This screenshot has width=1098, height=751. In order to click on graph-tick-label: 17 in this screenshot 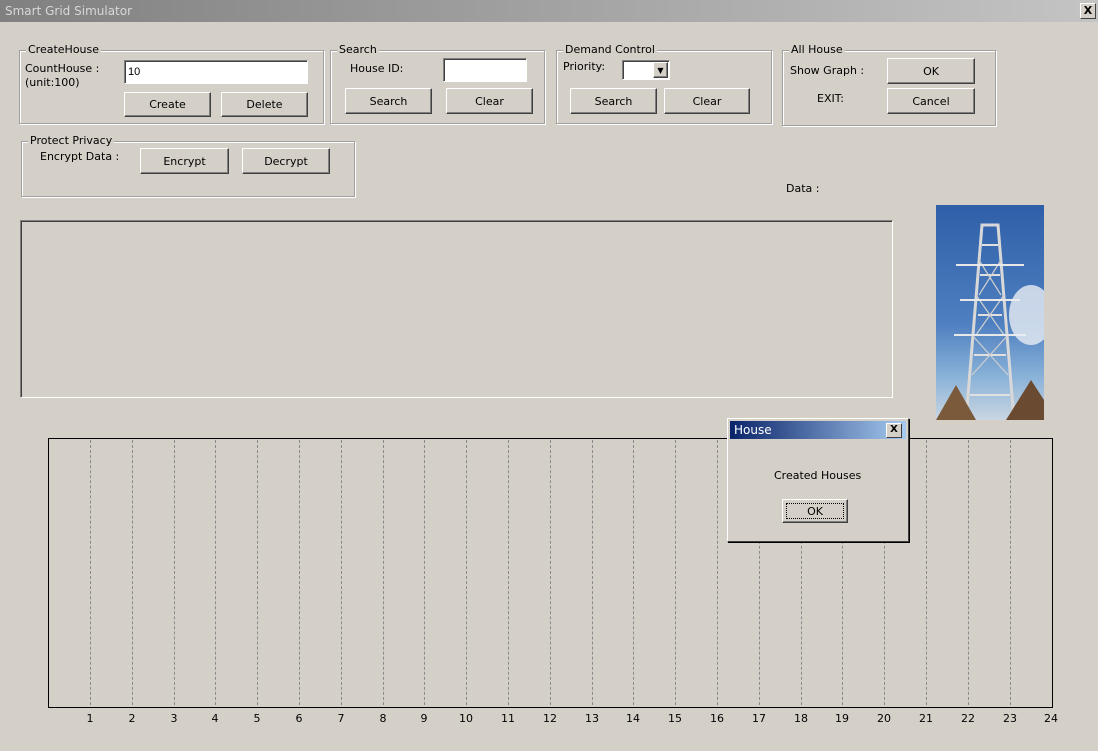, I will do `click(759, 718)`.